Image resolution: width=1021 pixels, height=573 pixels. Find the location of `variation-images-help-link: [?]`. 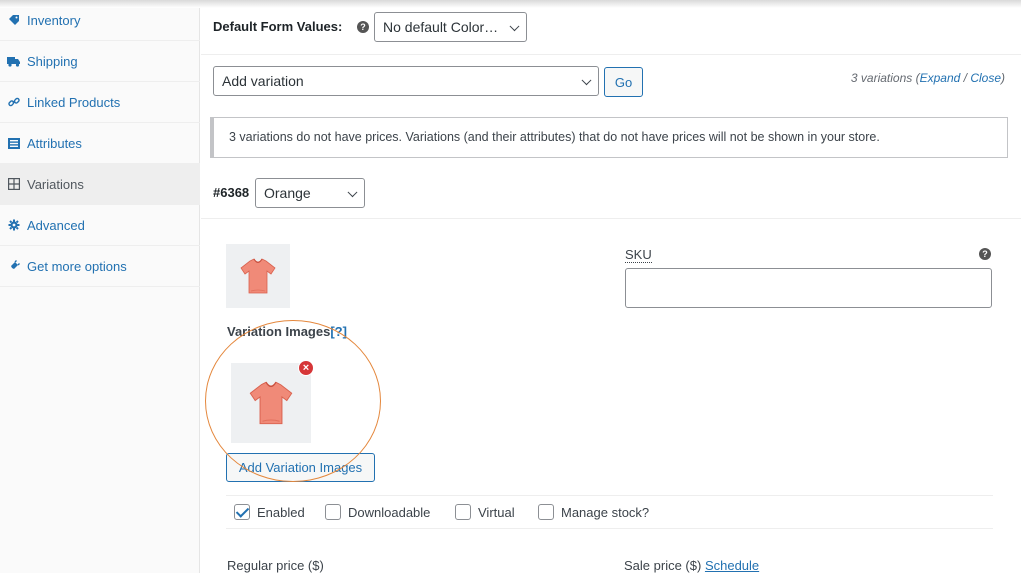

variation-images-help-link: [?] is located at coordinates (338, 331).